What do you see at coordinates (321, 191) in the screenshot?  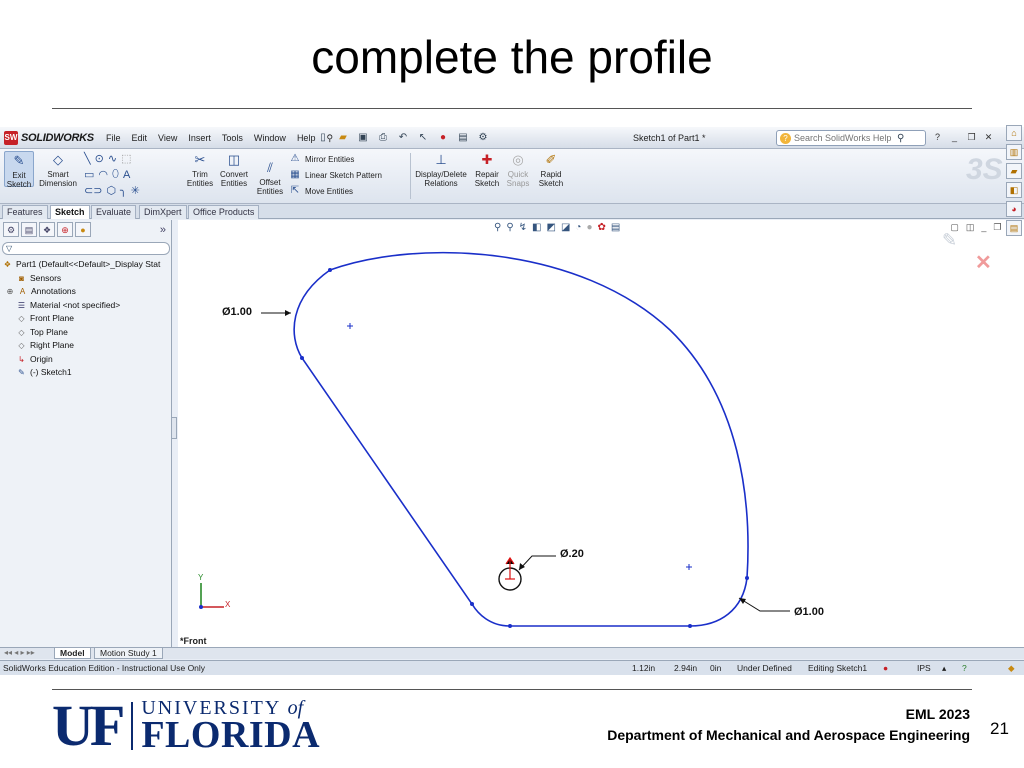 I see `move-entities-button: ⇱ Move Entities` at bounding box center [321, 191].